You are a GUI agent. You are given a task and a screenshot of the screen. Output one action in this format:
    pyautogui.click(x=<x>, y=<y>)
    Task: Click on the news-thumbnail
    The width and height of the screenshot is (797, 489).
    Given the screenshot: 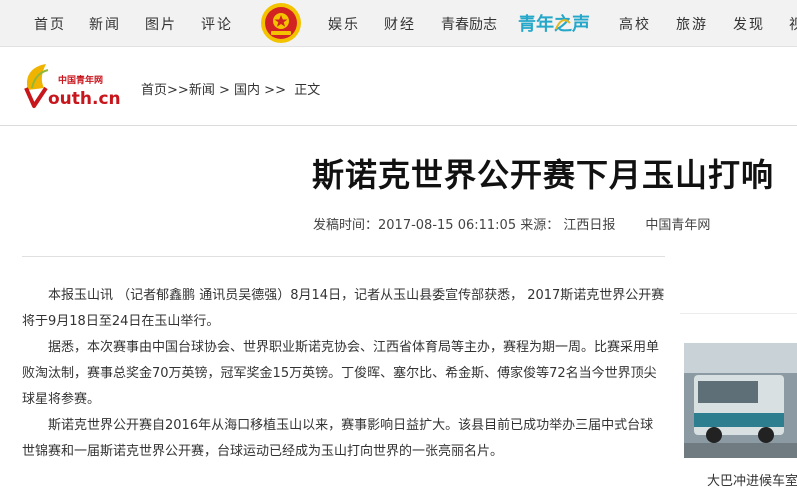 What is the action you would take?
    pyautogui.click(x=740, y=400)
    